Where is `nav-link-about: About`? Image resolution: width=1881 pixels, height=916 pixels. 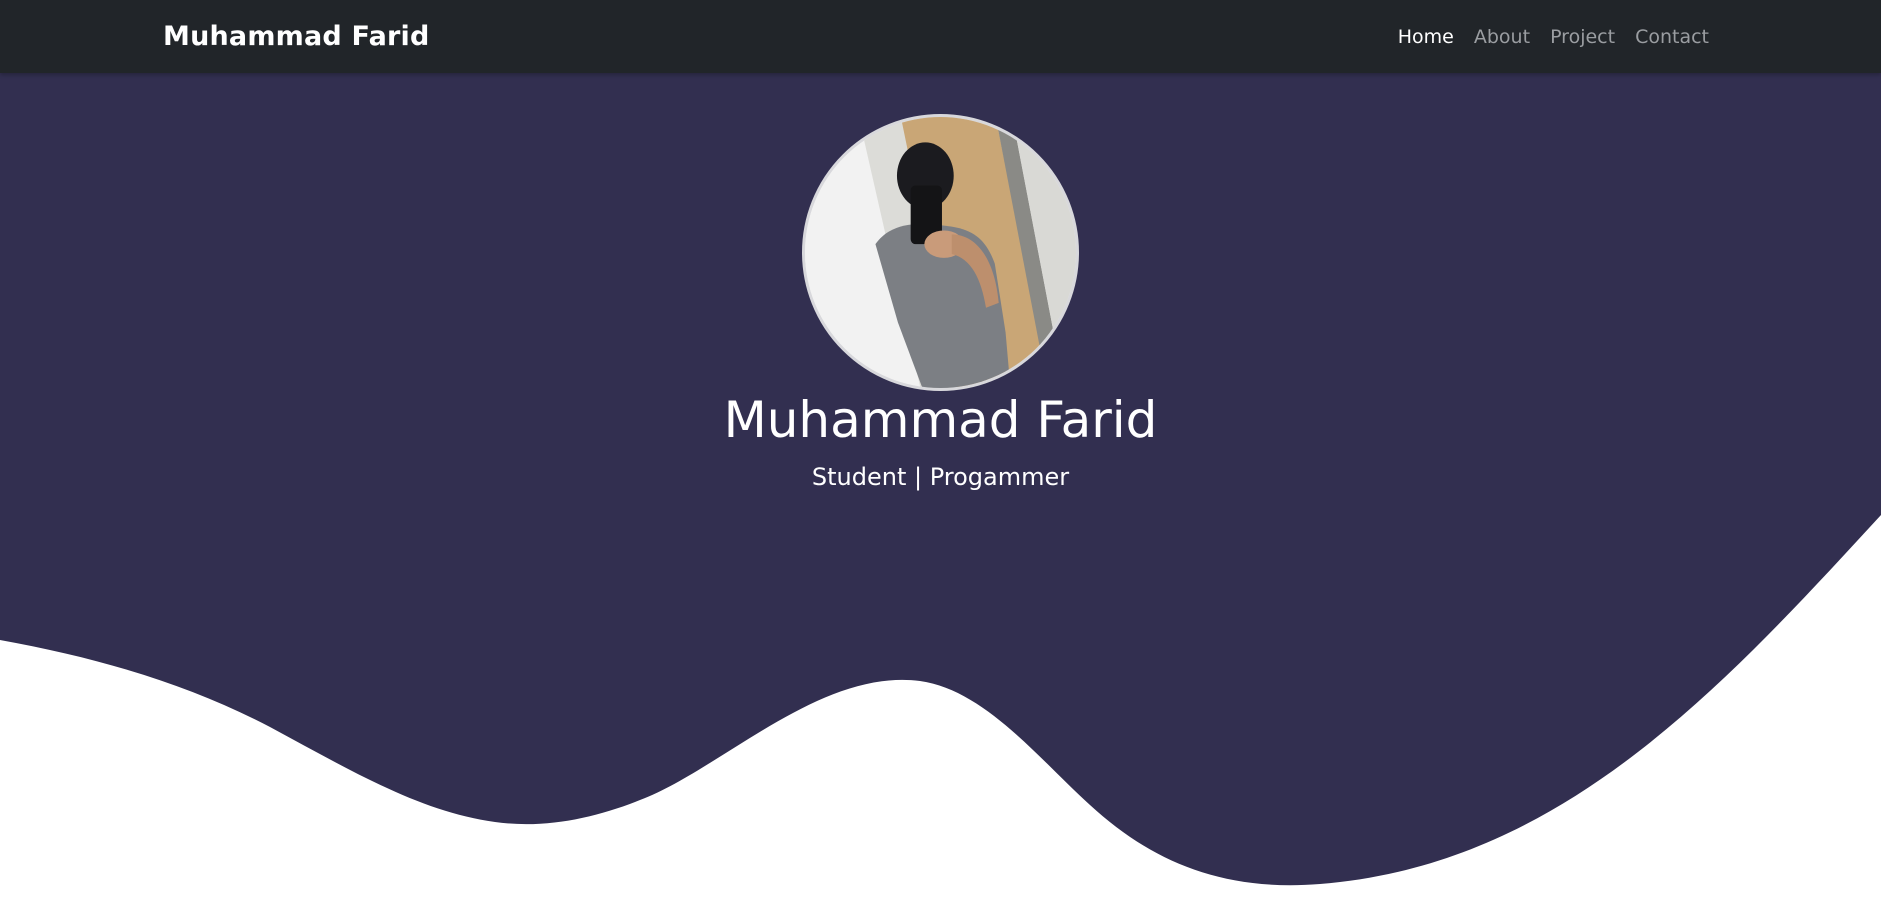 nav-link-about: About is located at coordinates (1502, 37).